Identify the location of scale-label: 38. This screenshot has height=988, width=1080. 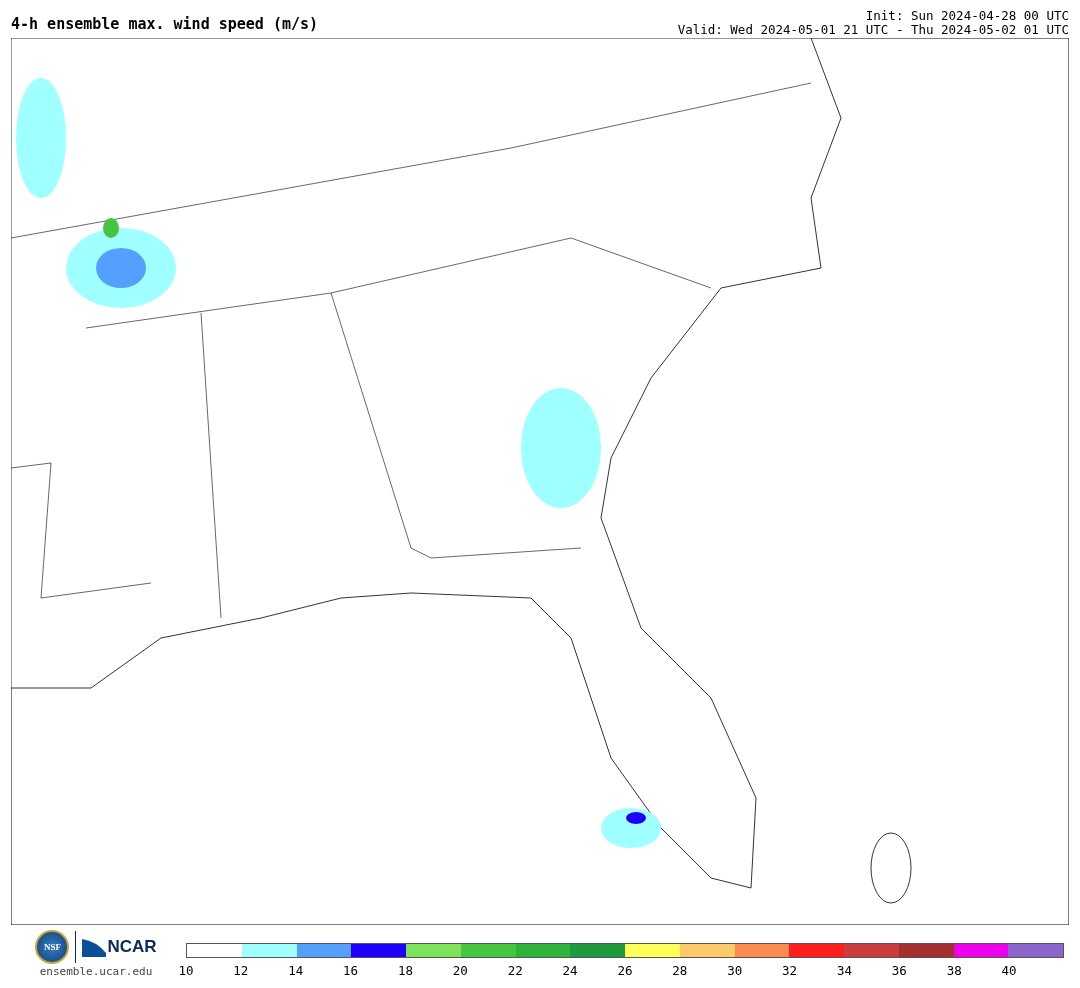
(954, 970).